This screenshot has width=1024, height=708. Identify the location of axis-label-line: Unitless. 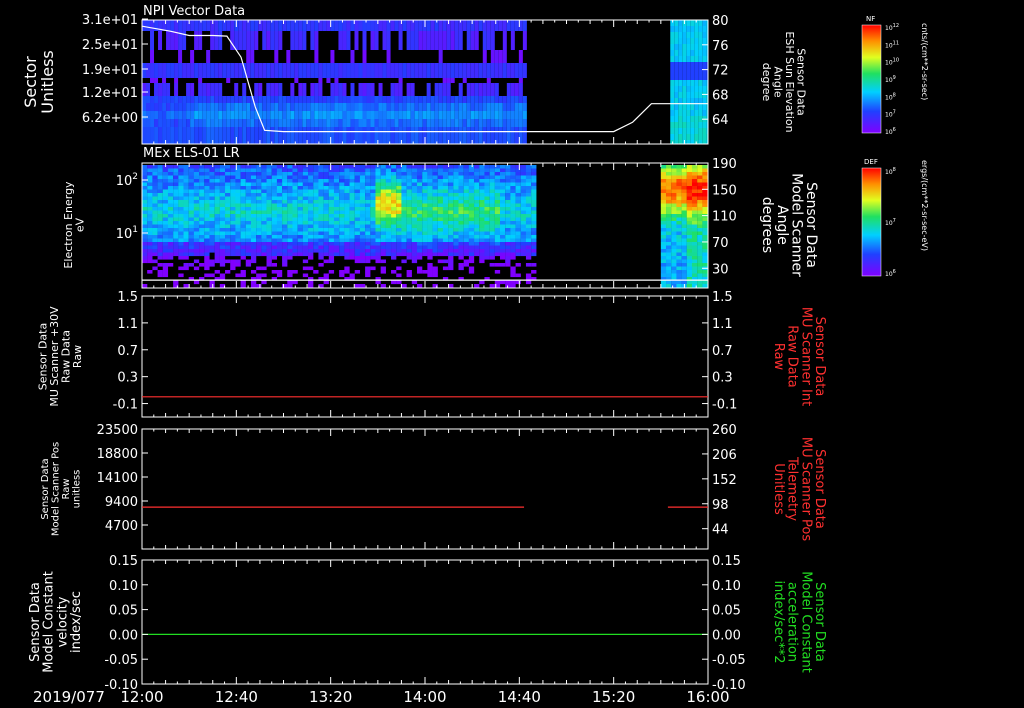
(47, 82).